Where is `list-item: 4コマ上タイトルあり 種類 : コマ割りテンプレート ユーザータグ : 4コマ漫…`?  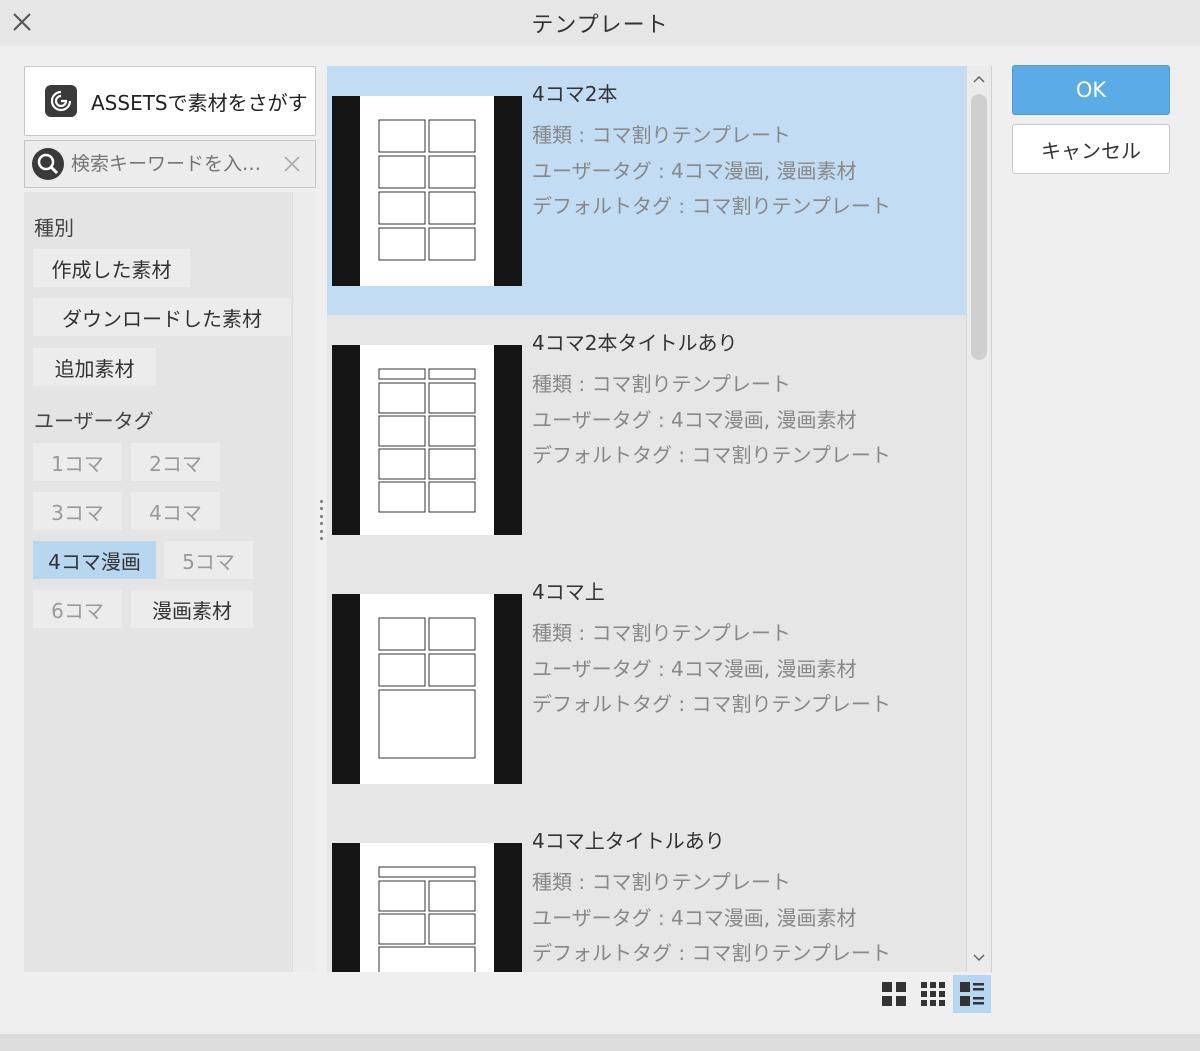
list-item: 4コマ上タイトルあり 種類 : コマ割りテンプレート ユーザータグ : 4コマ漫… is located at coordinates (646, 892).